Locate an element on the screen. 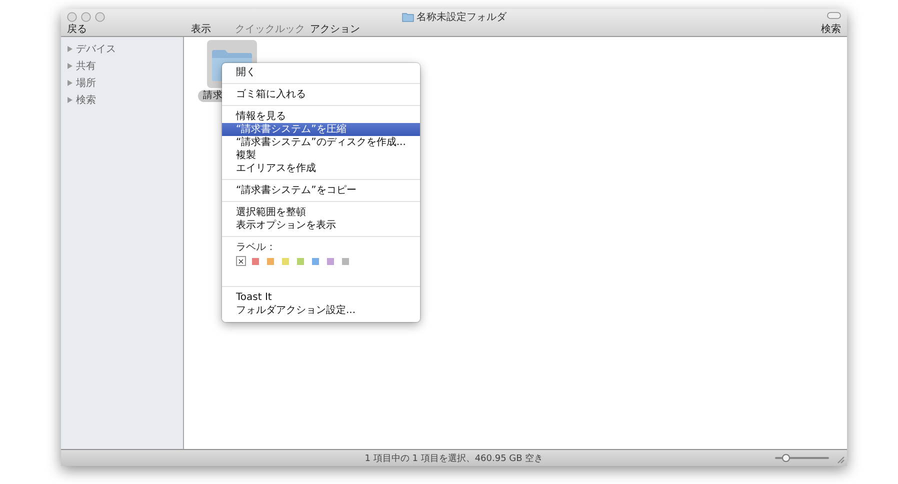  menu-heading: ラベル： is located at coordinates (256, 247).